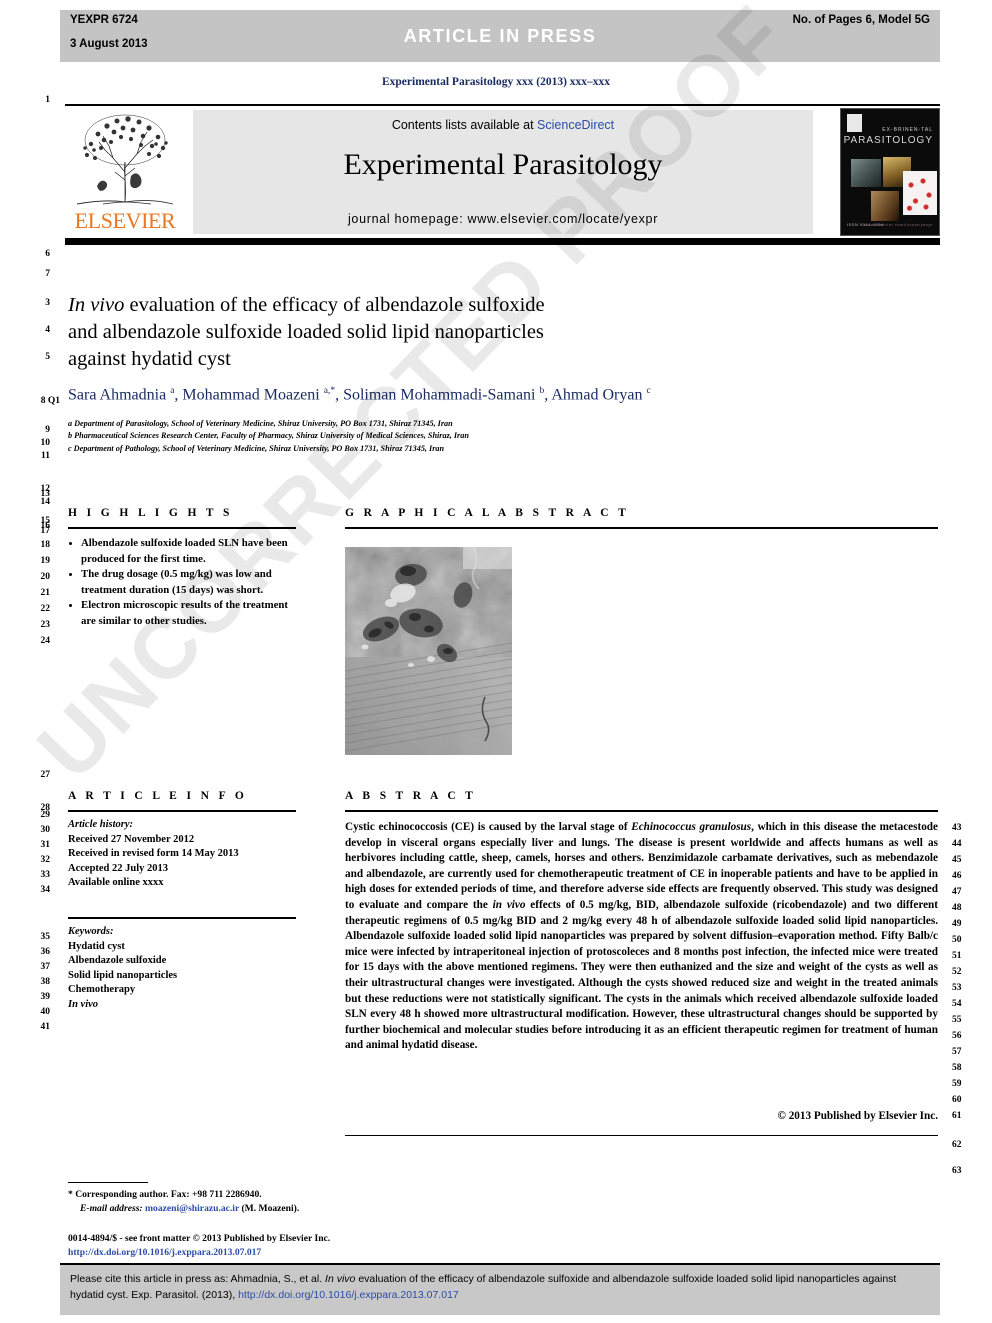 This screenshot has width=992, height=1323. I want to click on line-number: 11, so click(45, 456).